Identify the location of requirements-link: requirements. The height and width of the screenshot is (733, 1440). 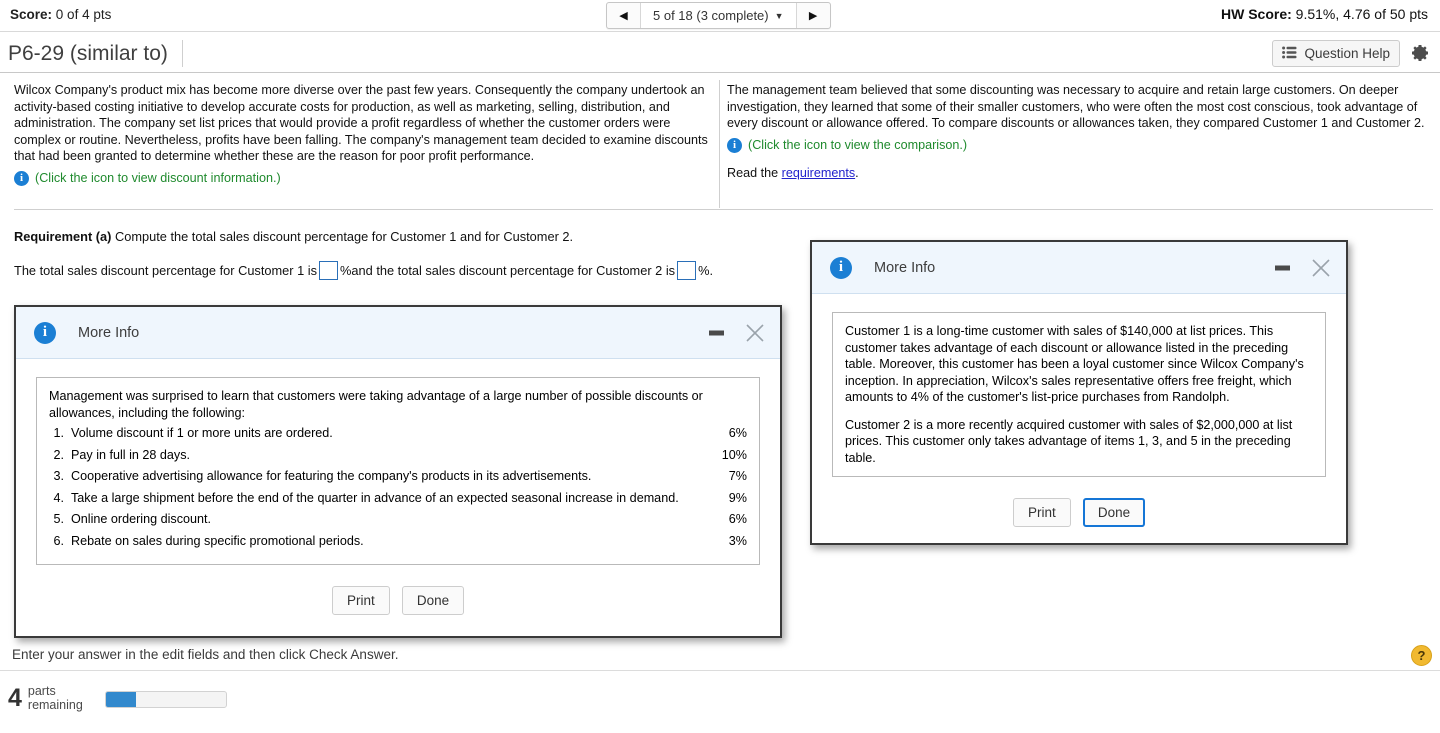
(819, 173).